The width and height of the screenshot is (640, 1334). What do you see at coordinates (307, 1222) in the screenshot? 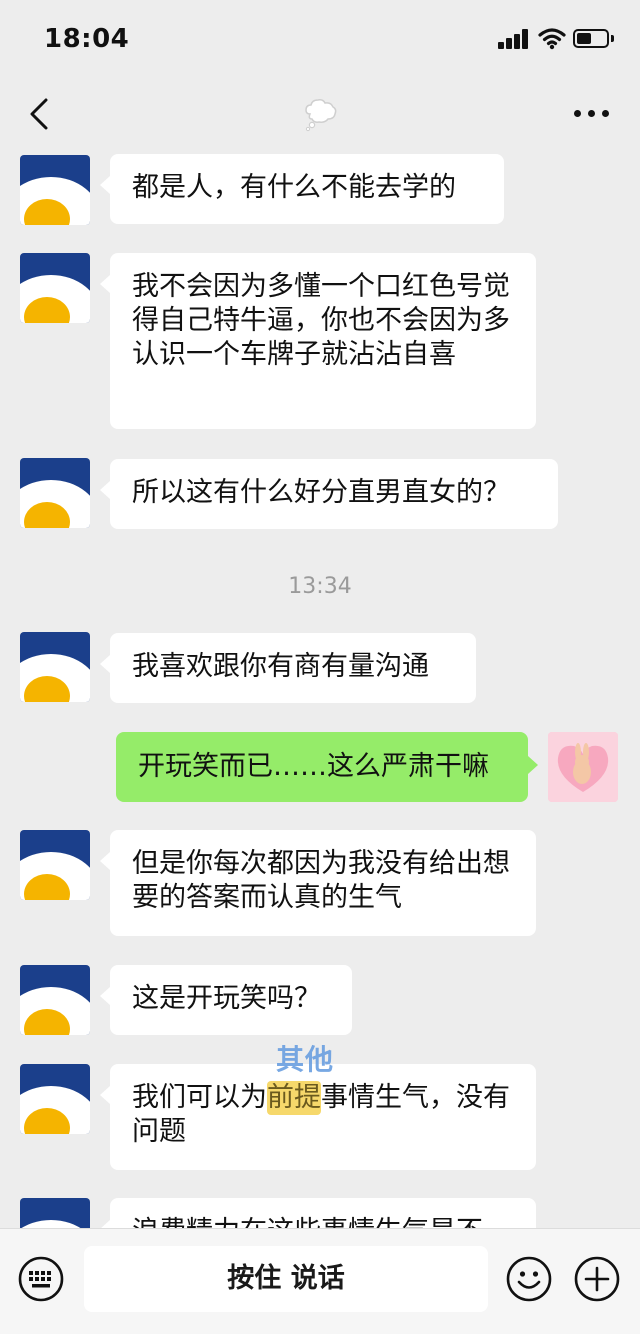
I see `message-text: 浪费精力在这些事情生气是不` at bounding box center [307, 1222].